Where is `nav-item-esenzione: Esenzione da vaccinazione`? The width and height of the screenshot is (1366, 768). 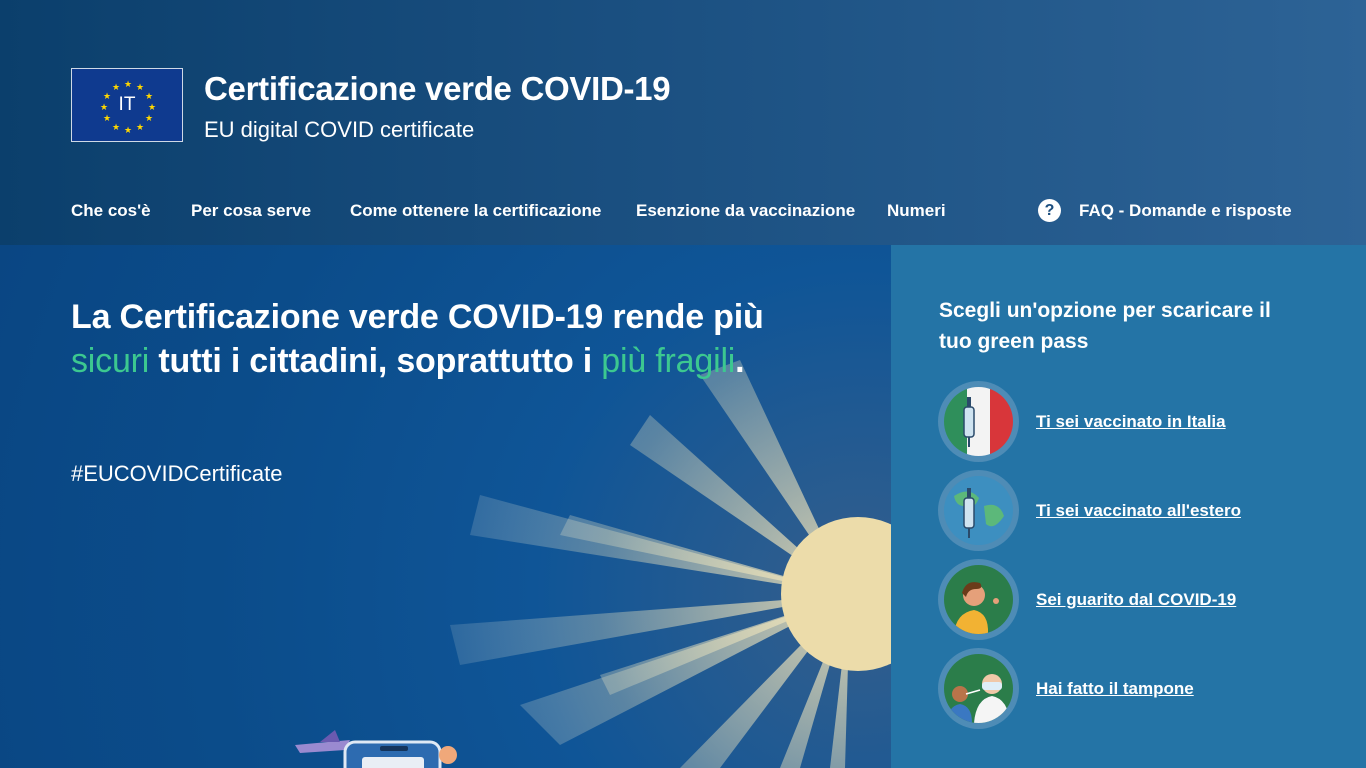 nav-item-esenzione: Esenzione da vaccinazione is located at coordinates (745, 211).